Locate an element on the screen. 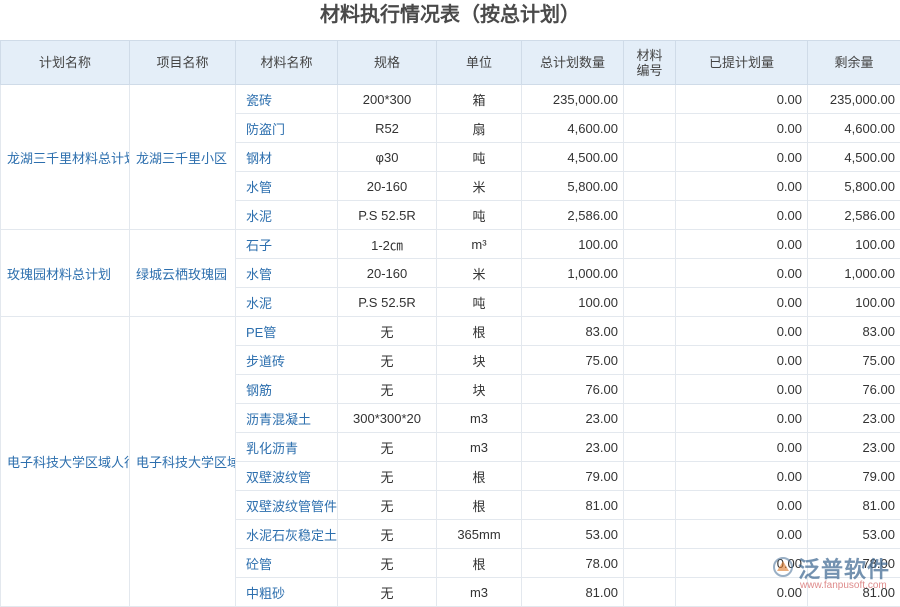  col-header-plan: 计划名称 is located at coordinates (65, 63).